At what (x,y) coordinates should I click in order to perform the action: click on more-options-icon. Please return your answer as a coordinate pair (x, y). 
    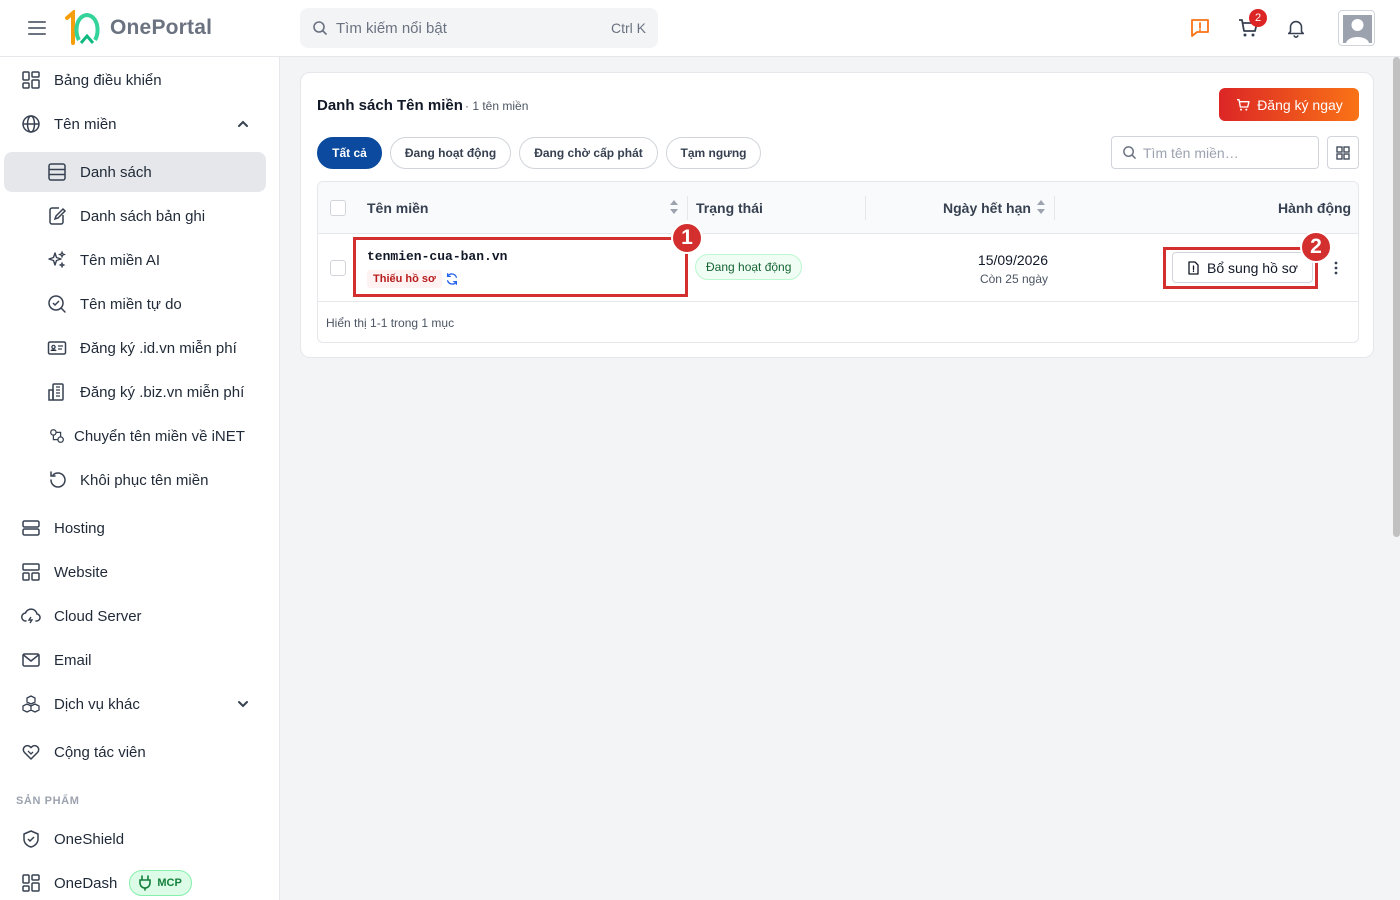
    Looking at the image, I should click on (1336, 268).